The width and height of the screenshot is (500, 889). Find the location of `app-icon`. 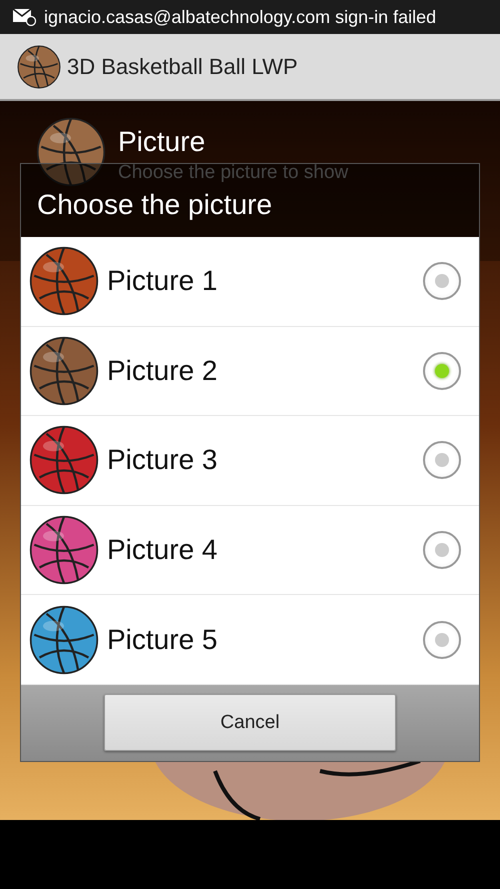

app-icon is located at coordinates (39, 66).